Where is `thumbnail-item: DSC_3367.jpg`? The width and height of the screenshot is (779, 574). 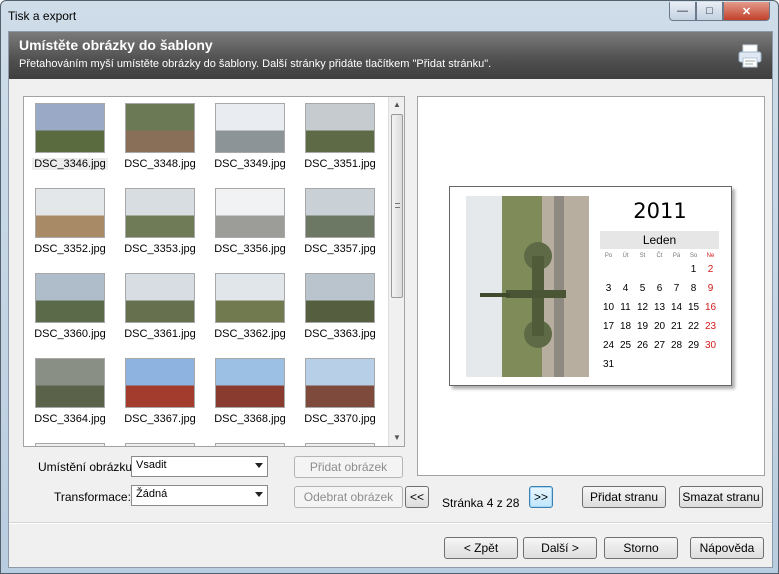 thumbnail-item: DSC_3367.jpg is located at coordinates (160, 397).